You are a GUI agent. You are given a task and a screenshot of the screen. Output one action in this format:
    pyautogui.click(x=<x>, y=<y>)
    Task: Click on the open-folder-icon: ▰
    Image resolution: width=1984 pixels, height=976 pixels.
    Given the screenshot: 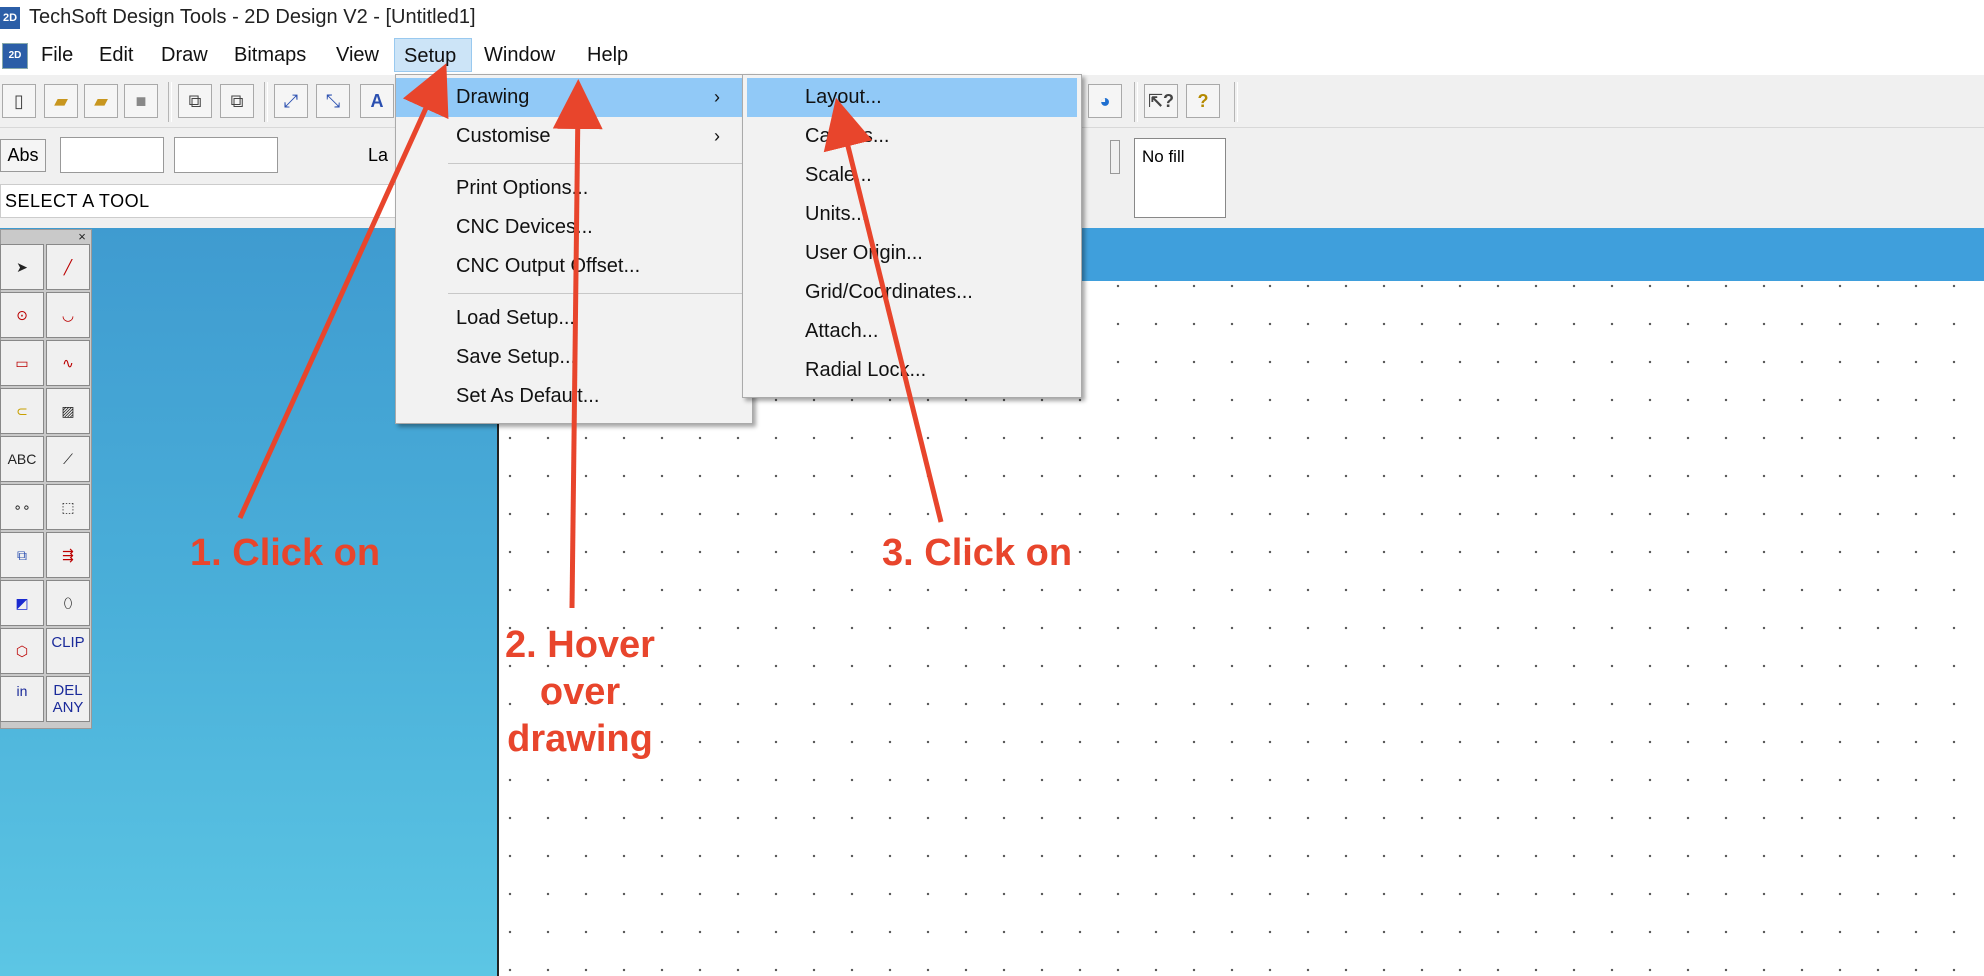 What is the action you would take?
    pyautogui.click(x=61, y=101)
    